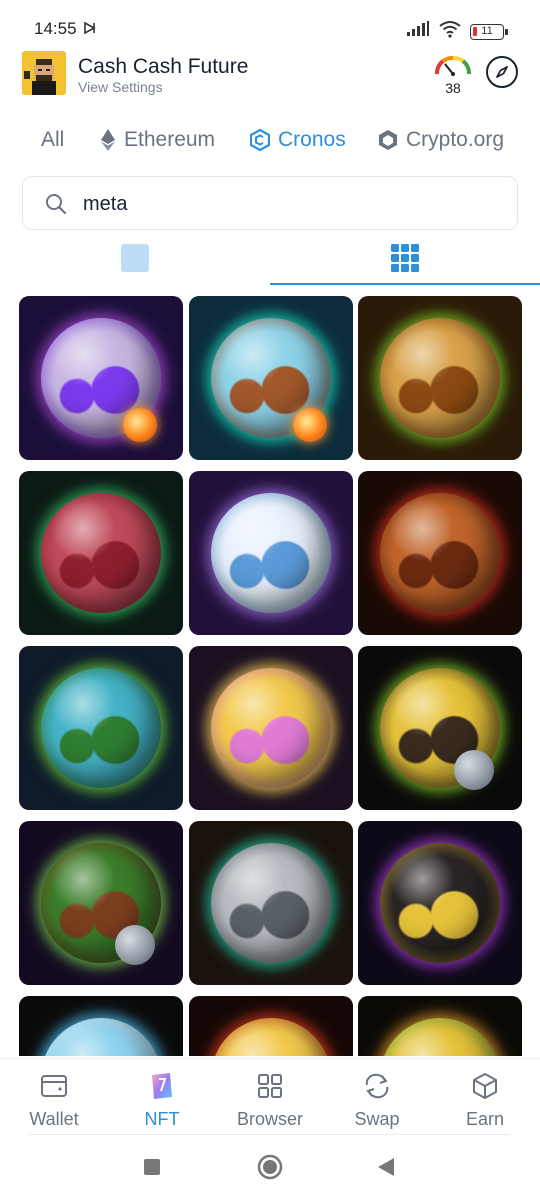  What do you see at coordinates (44, 73) in the screenshot?
I see `avatar` at bounding box center [44, 73].